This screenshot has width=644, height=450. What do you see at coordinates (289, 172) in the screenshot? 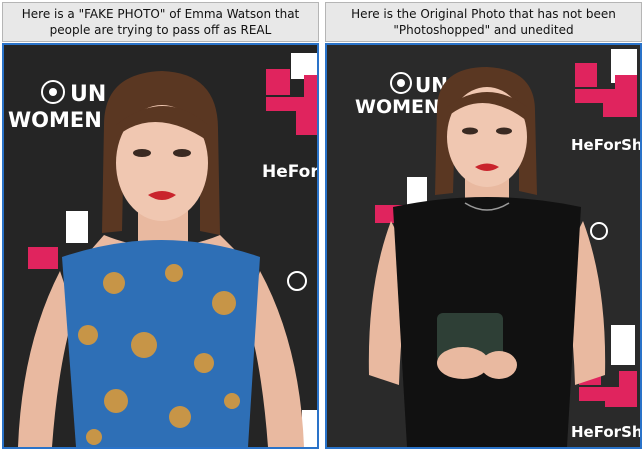
I see `heforshe-text-top: HeForShe` at bounding box center [289, 172].